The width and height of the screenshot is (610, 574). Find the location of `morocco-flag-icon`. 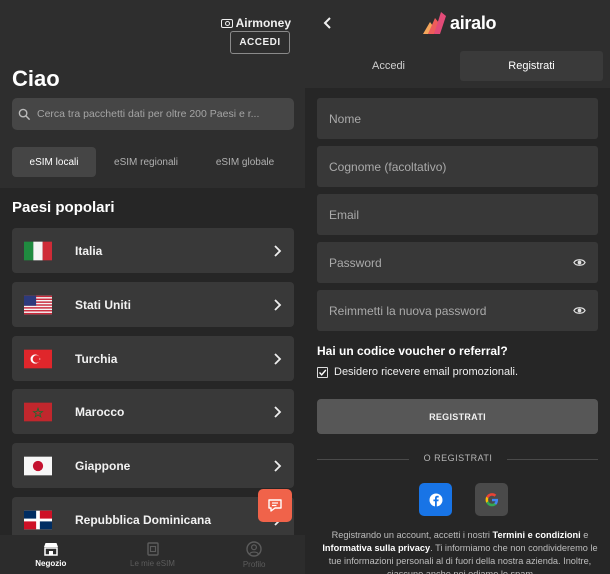

morocco-flag-icon is located at coordinates (38, 411).